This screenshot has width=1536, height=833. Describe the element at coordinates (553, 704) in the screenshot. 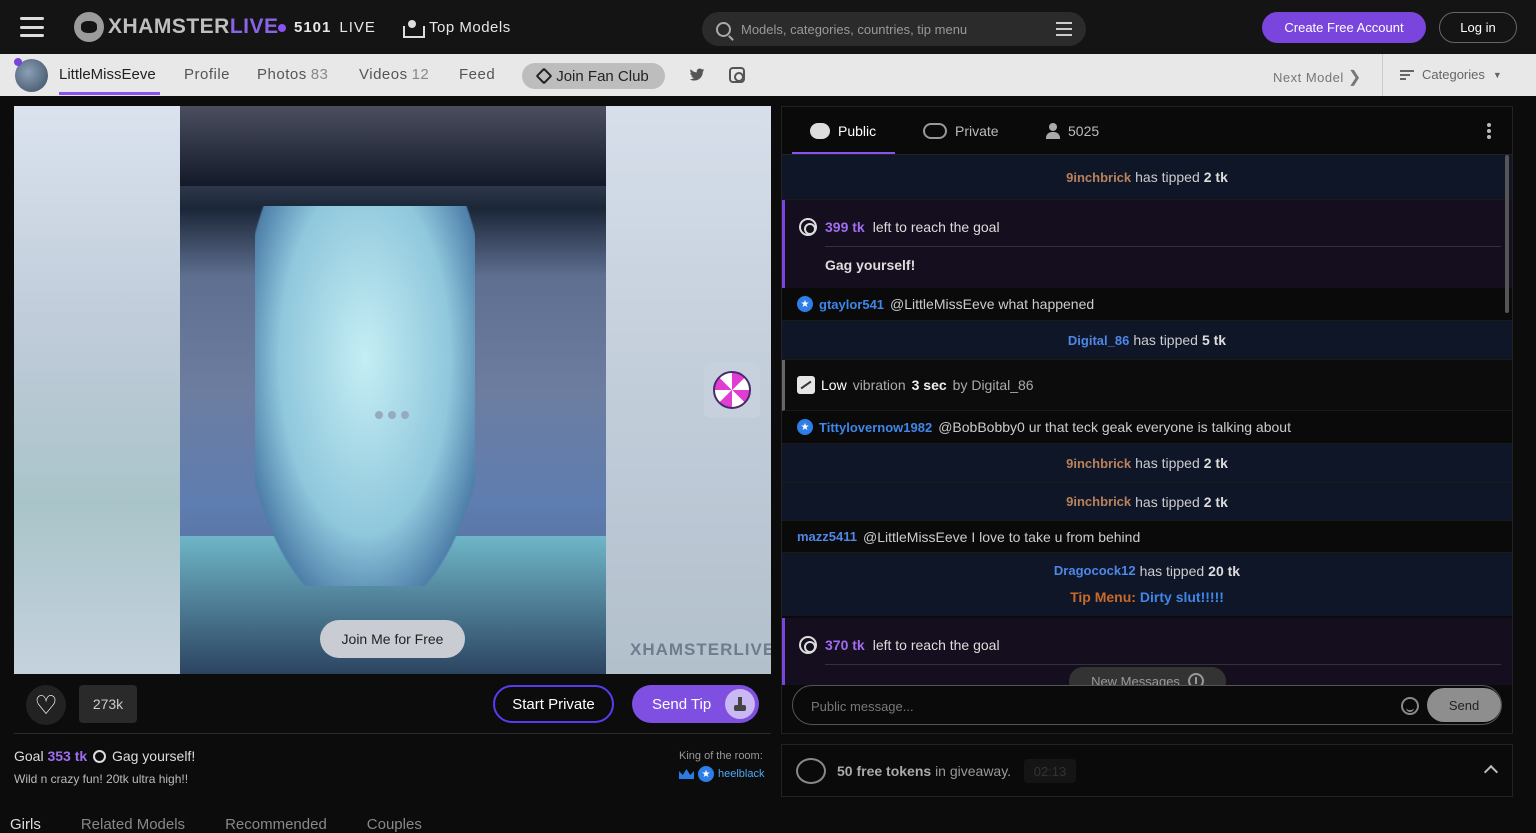

I see `start-private-button: Start Private` at that location.